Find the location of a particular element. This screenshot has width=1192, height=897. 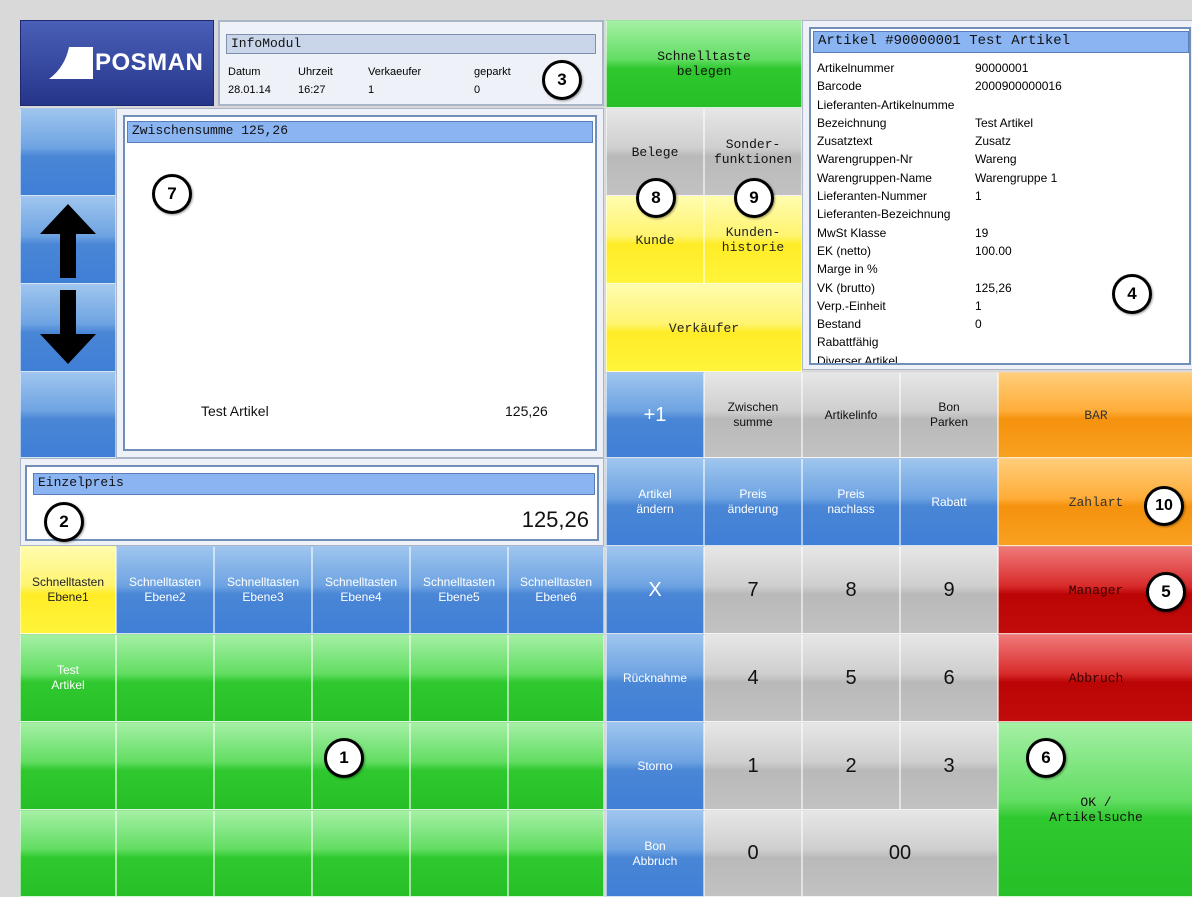

article-row-value: Wareng is located at coordinates (996, 159).